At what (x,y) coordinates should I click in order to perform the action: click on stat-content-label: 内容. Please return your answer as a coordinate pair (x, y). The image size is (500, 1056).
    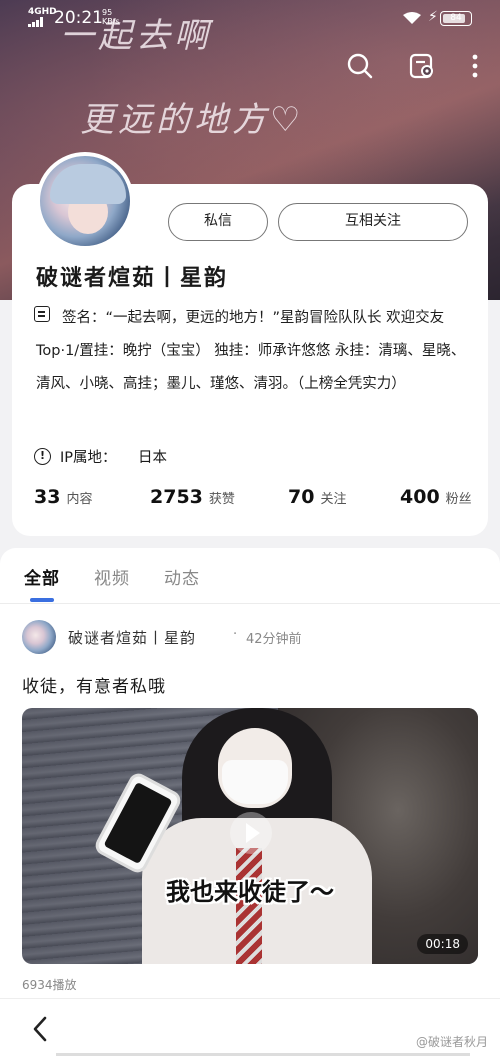
    Looking at the image, I should click on (79, 499).